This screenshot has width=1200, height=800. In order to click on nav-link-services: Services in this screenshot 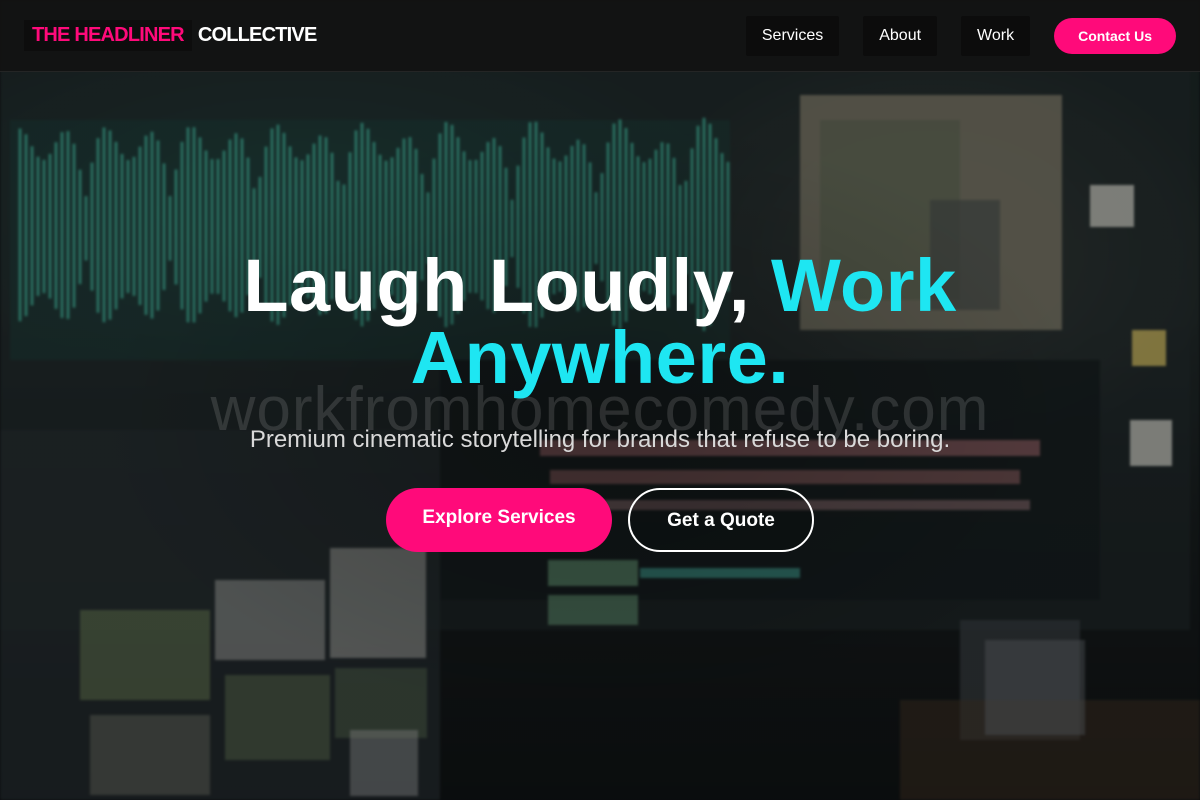, I will do `click(792, 35)`.